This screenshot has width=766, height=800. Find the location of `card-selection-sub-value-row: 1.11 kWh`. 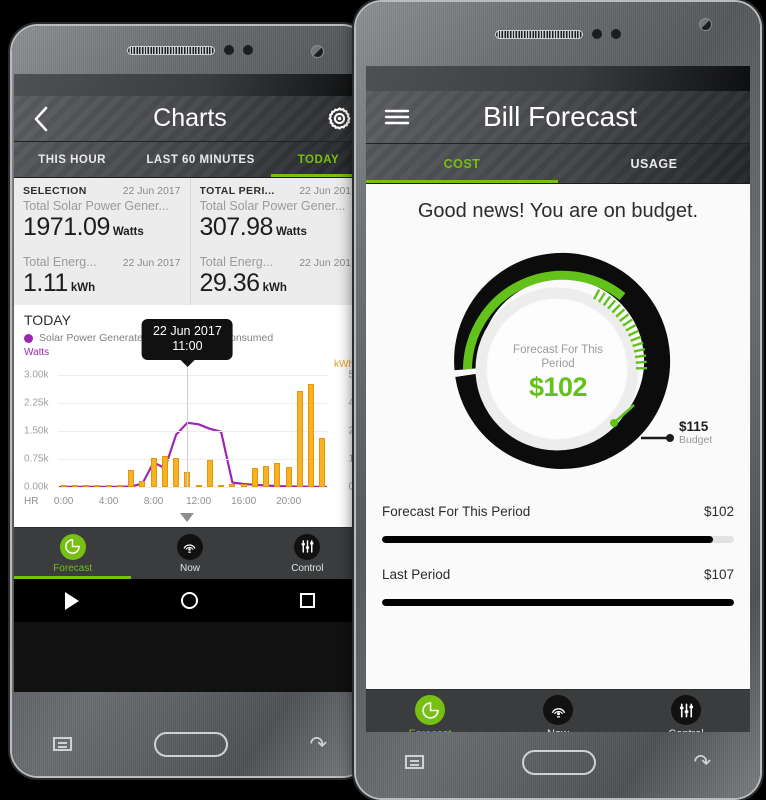

card-selection-sub-value-row: 1.11 kWh is located at coordinates (102, 287).